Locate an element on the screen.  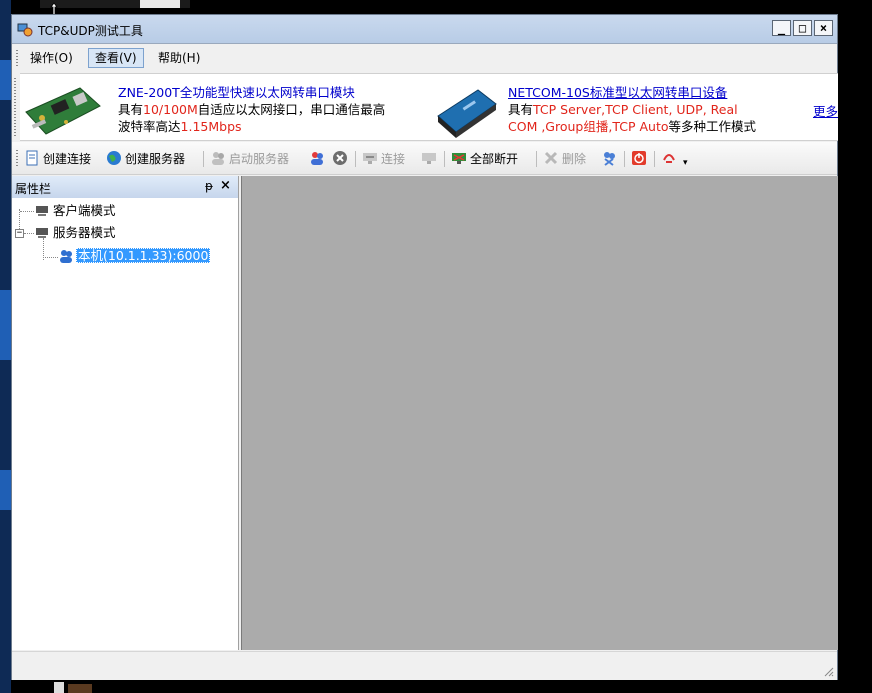
pin-icon: ᵽ is located at coordinates (209, 186).